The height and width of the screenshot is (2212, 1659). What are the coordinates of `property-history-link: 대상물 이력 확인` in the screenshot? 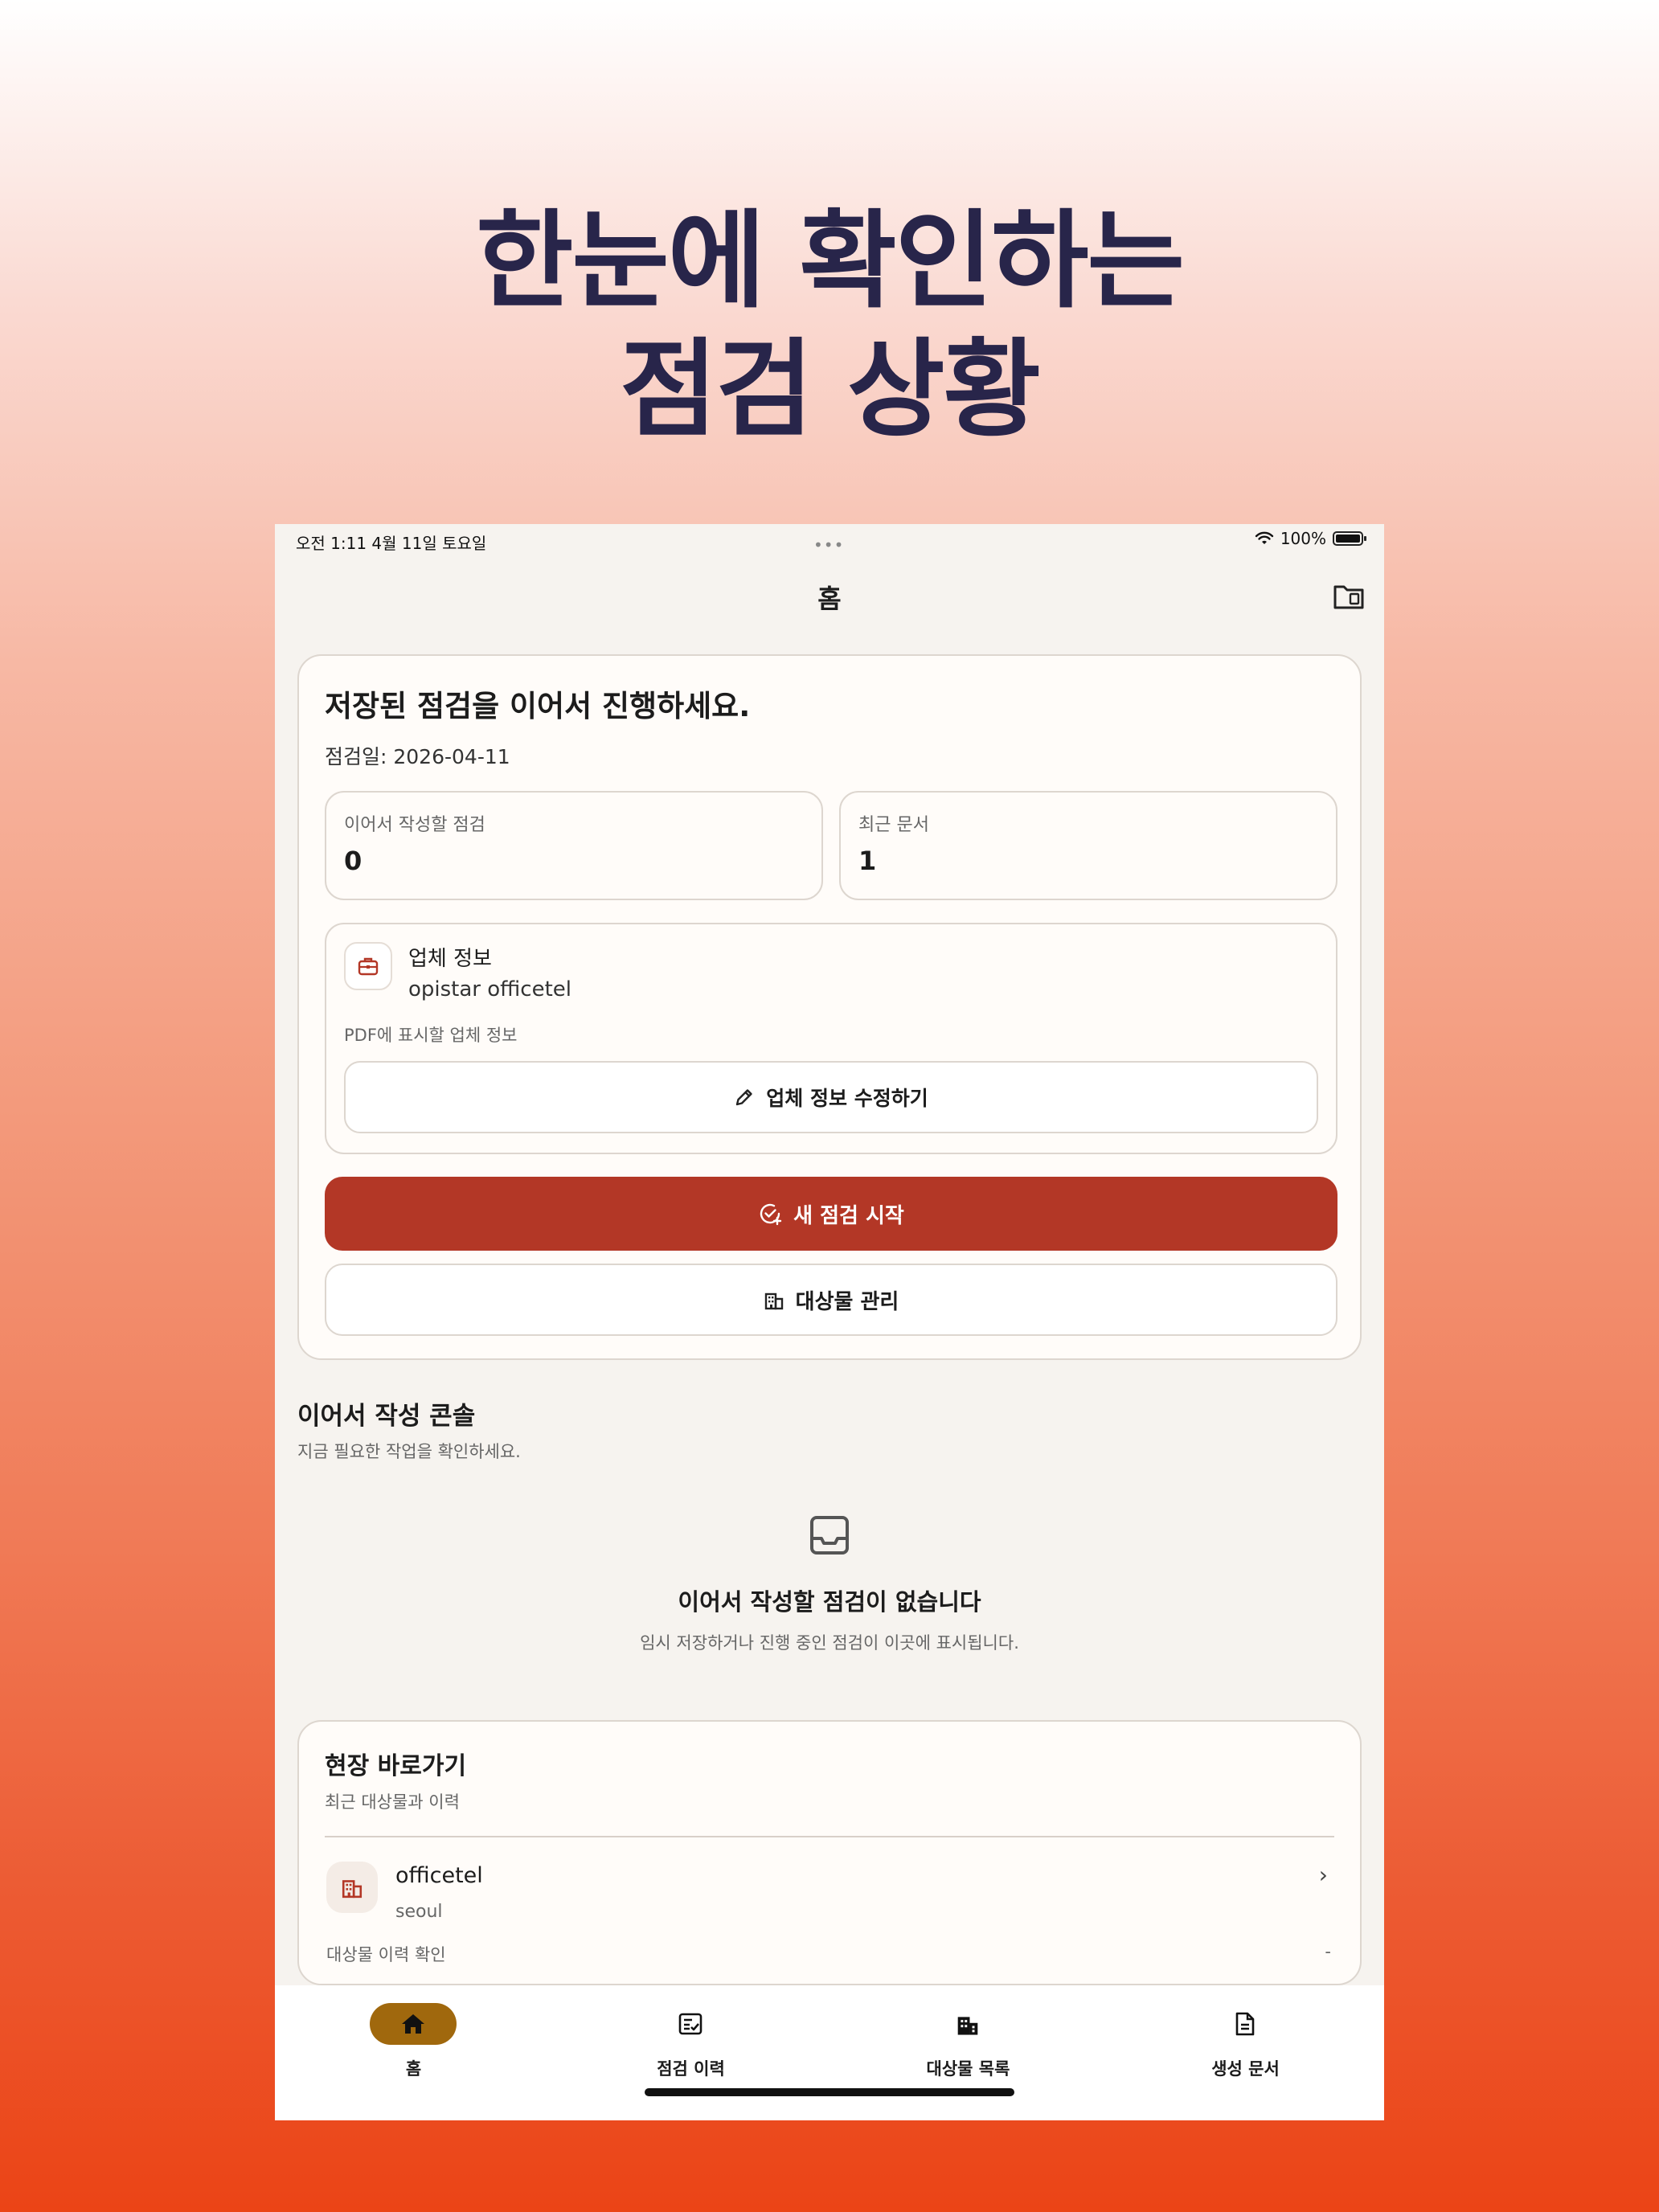 It's located at (386, 1954).